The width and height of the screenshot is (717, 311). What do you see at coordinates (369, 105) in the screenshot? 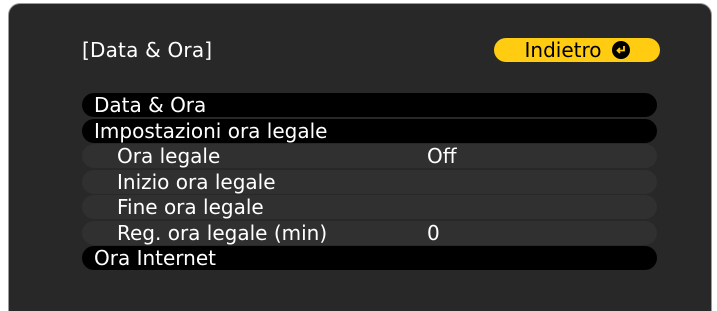
I see `menu-item-data-ora: Data & Ora` at bounding box center [369, 105].